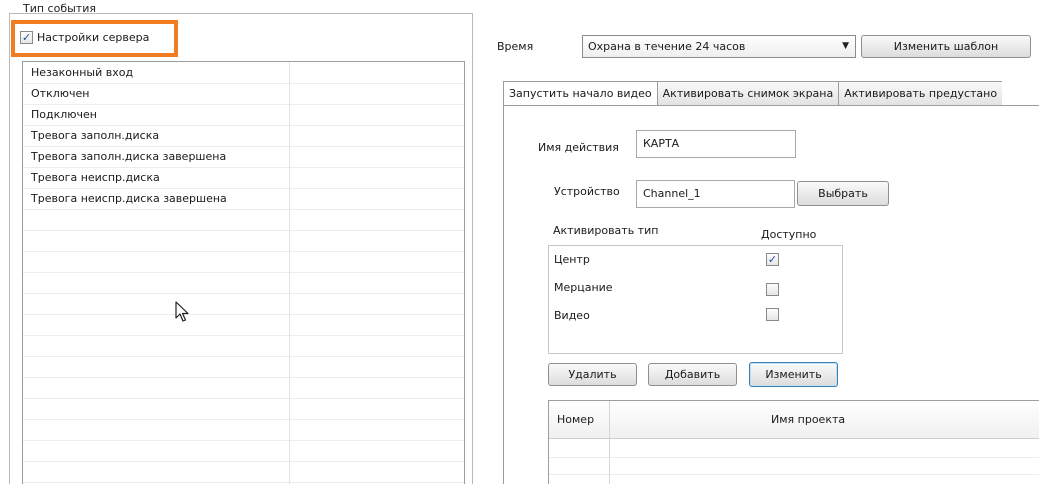  Describe the element at coordinates (59, 8) in the screenshot. I see `event-type-title: Тип события` at that location.